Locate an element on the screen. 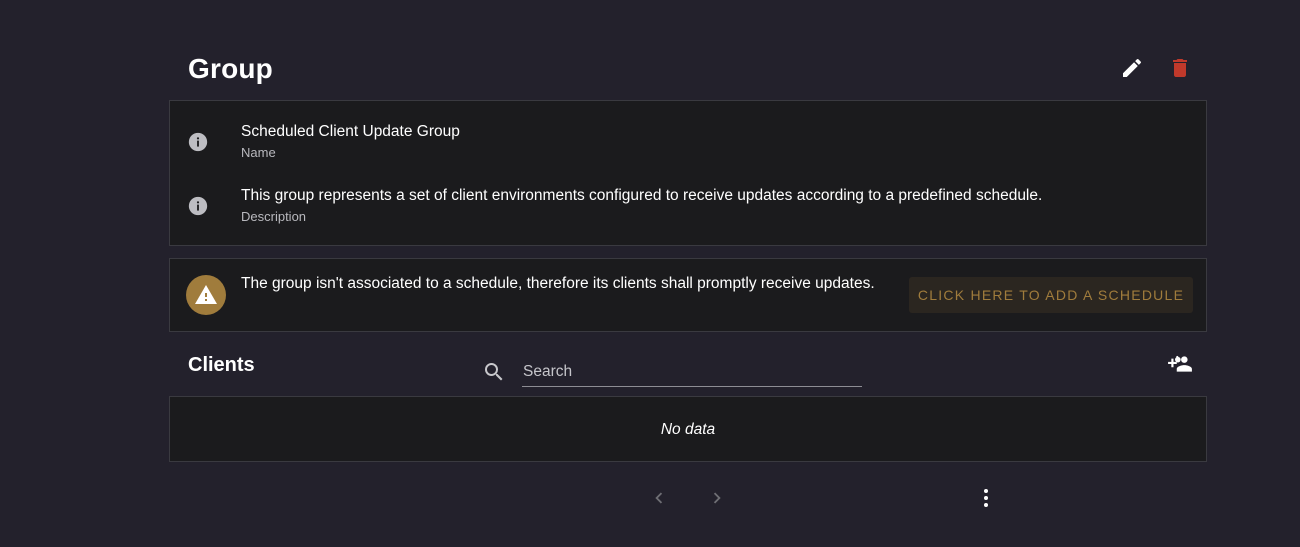  empty-state-text: No data is located at coordinates (688, 429).